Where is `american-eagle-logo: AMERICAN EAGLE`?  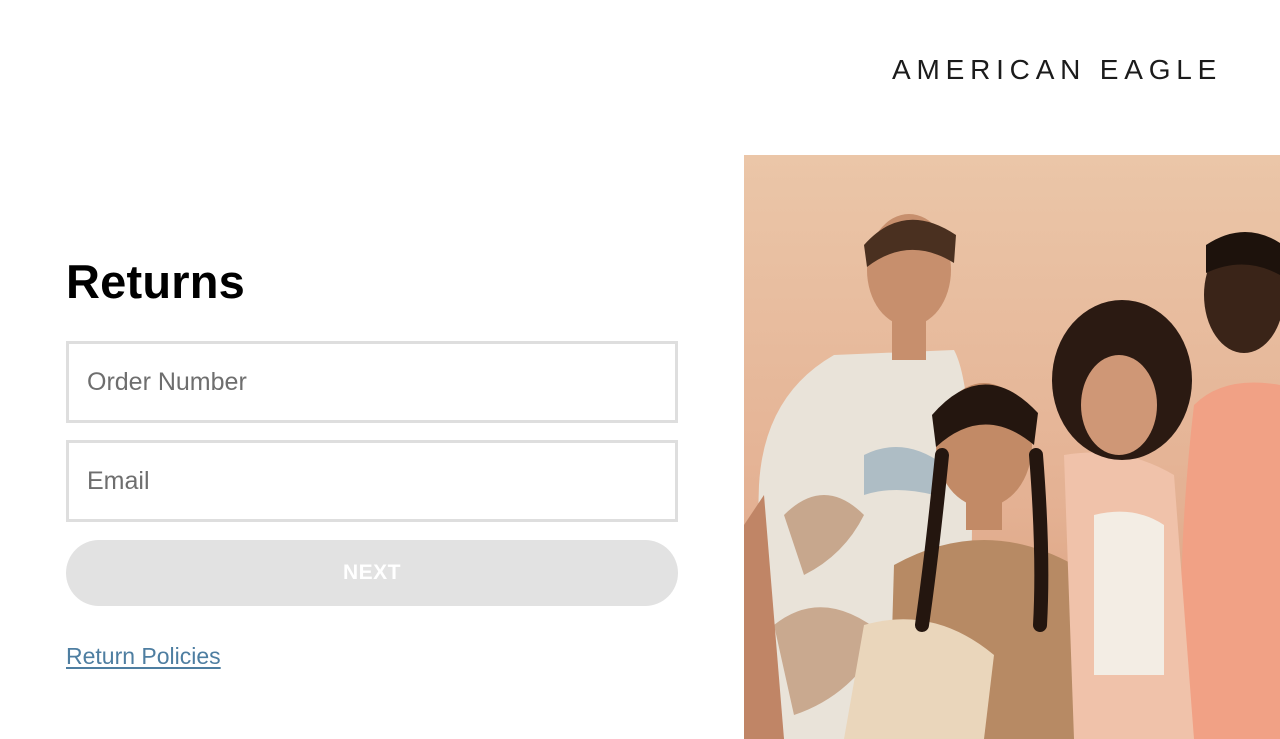
american-eagle-logo: AMERICAN EAGLE is located at coordinates (1068, 70).